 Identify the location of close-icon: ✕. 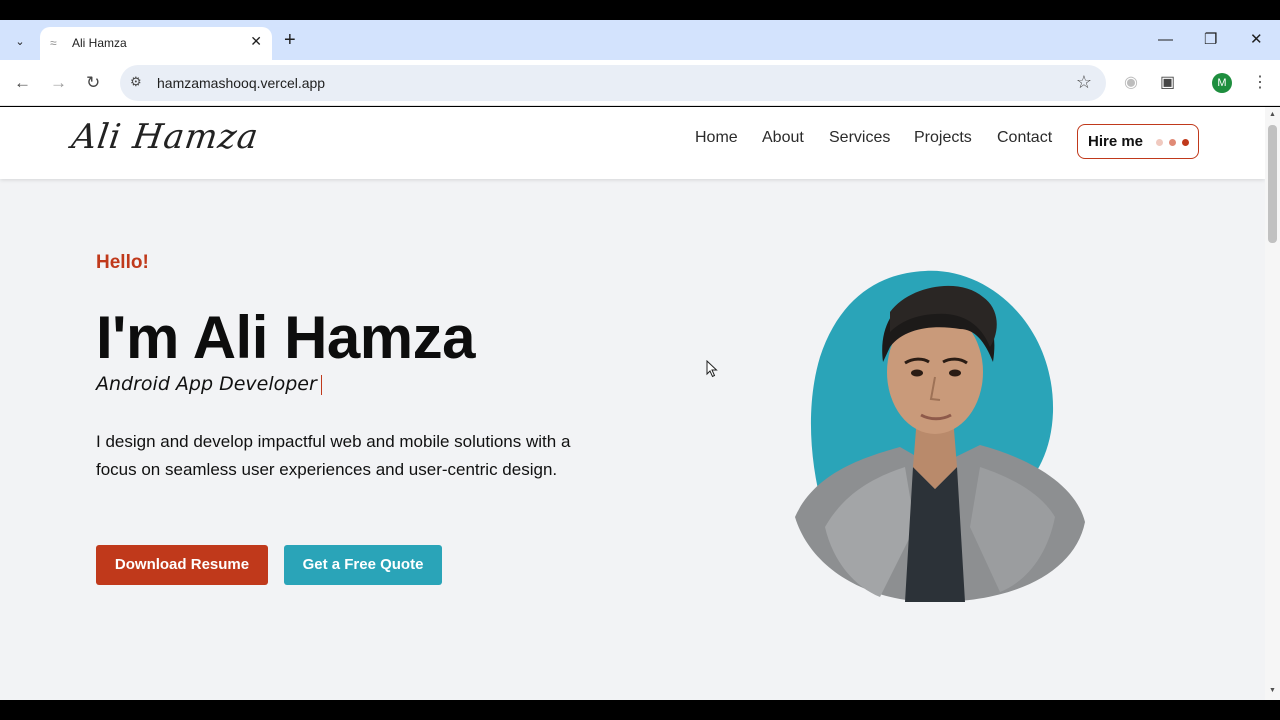
(256, 41).